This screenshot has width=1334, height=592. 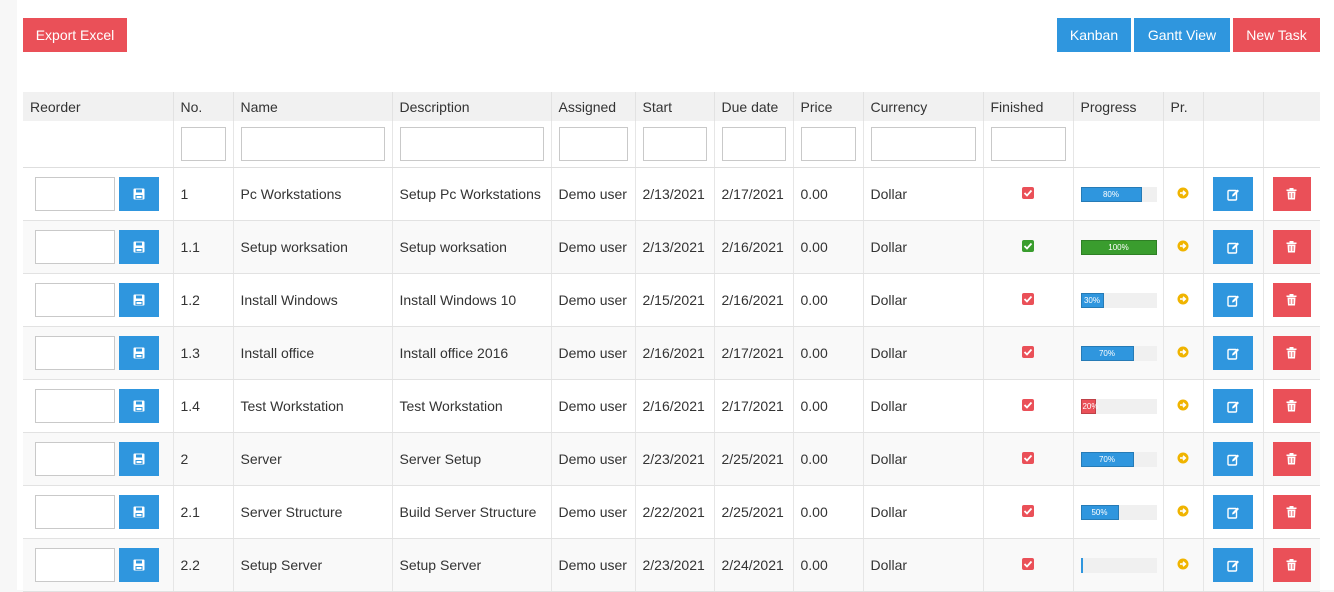 I want to click on progress-bar: 100%, so click(x=1118, y=247).